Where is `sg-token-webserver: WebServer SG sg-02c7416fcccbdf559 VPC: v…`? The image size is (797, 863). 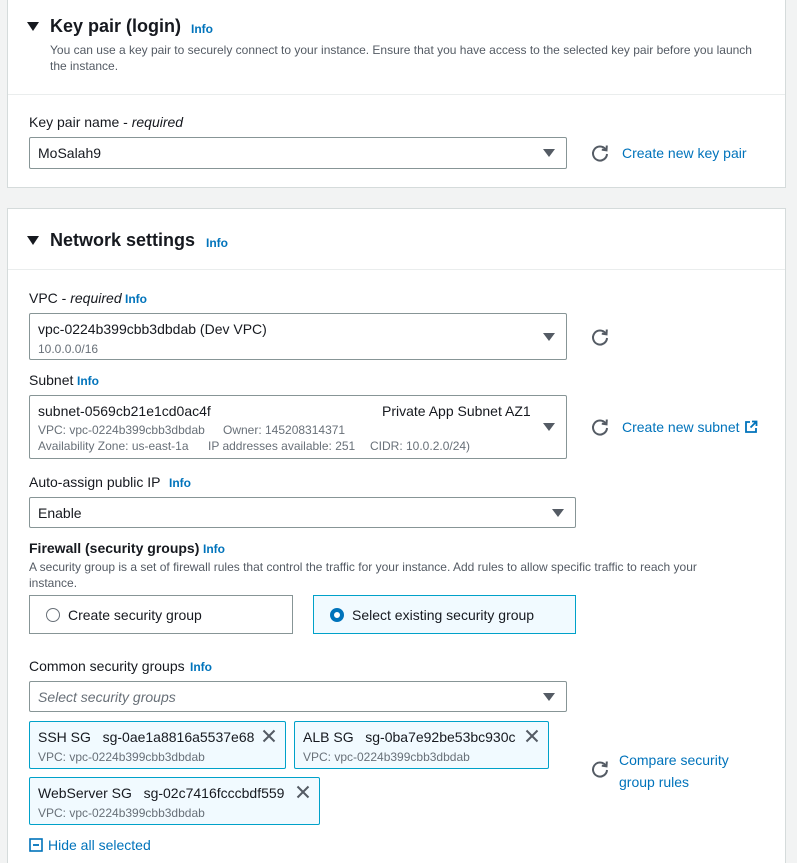
sg-token-webserver: WebServer SG sg-02c7416fcccbdf559 VPC: v… is located at coordinates (174, 801).